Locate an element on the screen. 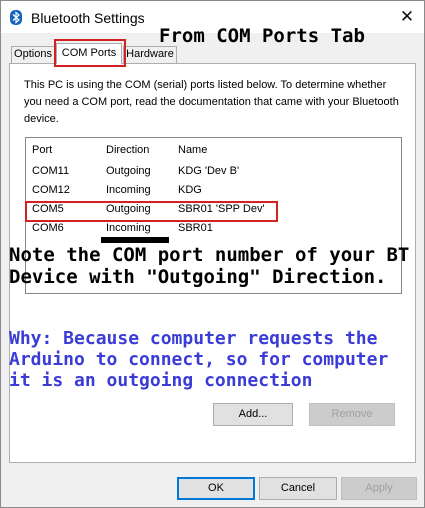  column-header-direction: Direction is located at coordinates (127, 150).